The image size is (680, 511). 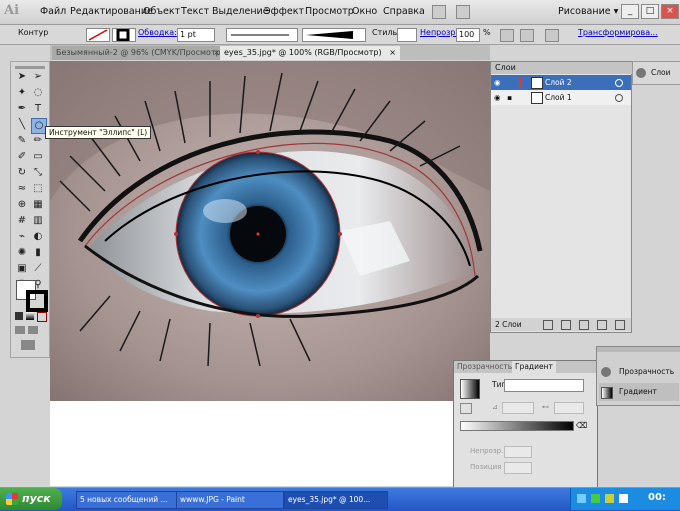 What do you see at coordinates (558, 82) in the screenshot?
I see `layer-name: Слой 2` at bounding box center [558, 82].